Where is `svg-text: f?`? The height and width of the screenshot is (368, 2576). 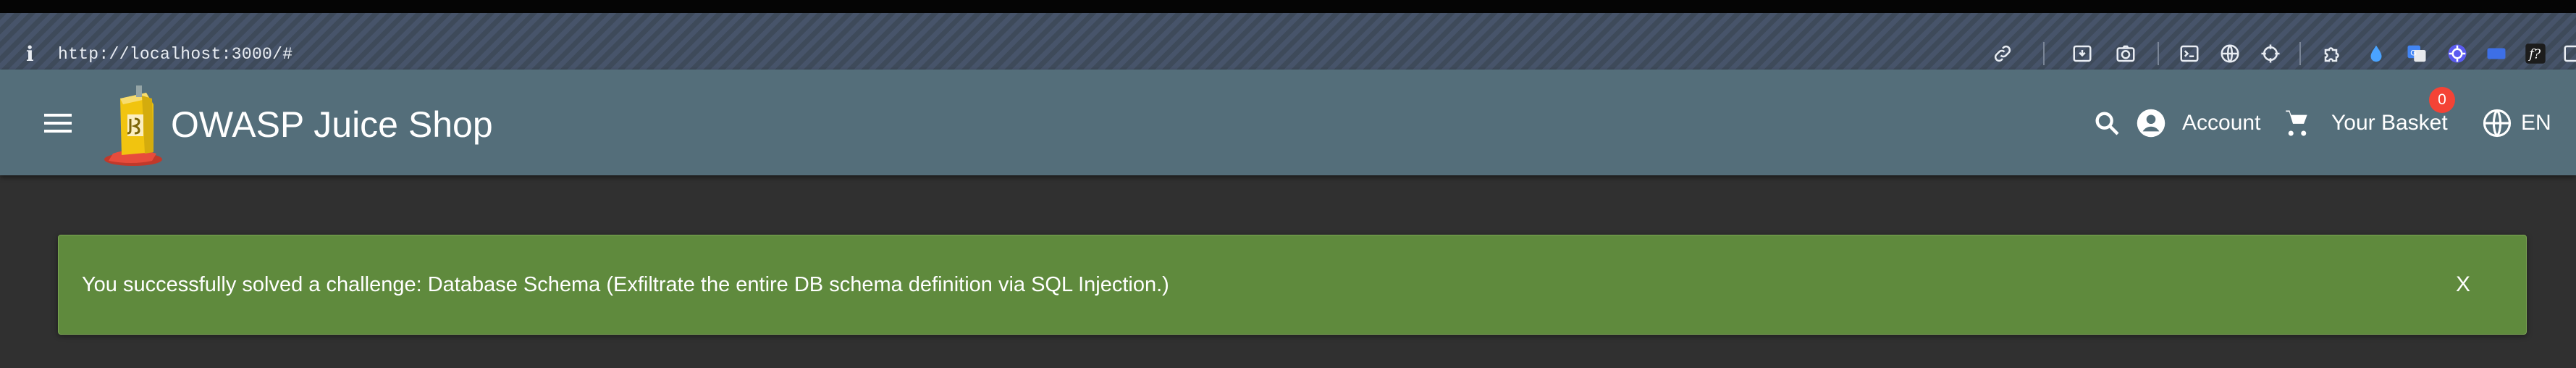 svg-text: f? is located at coordinates (2534, 54).